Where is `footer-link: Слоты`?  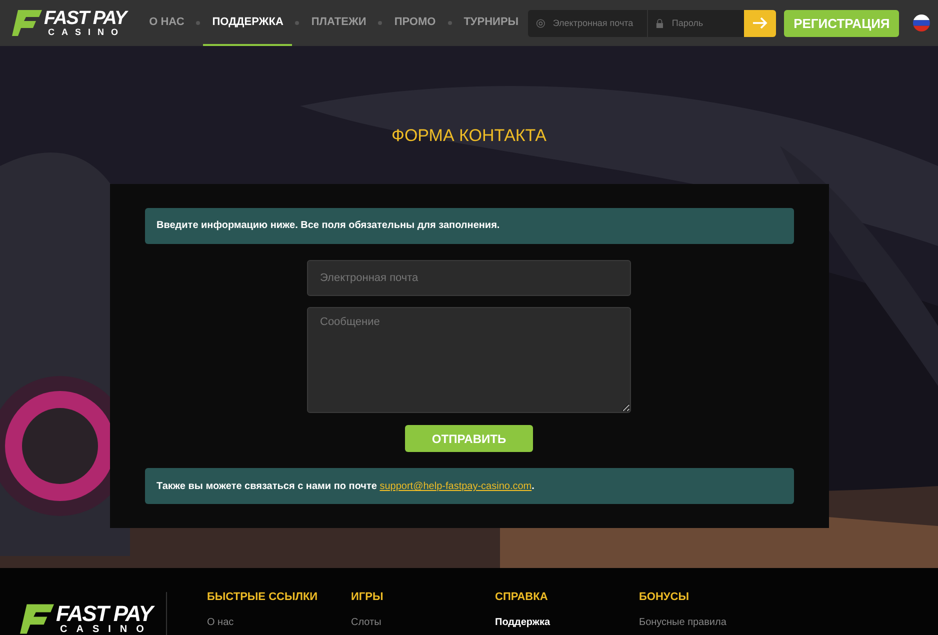
footer-link: Слоты is located at coordinates (423, 622).